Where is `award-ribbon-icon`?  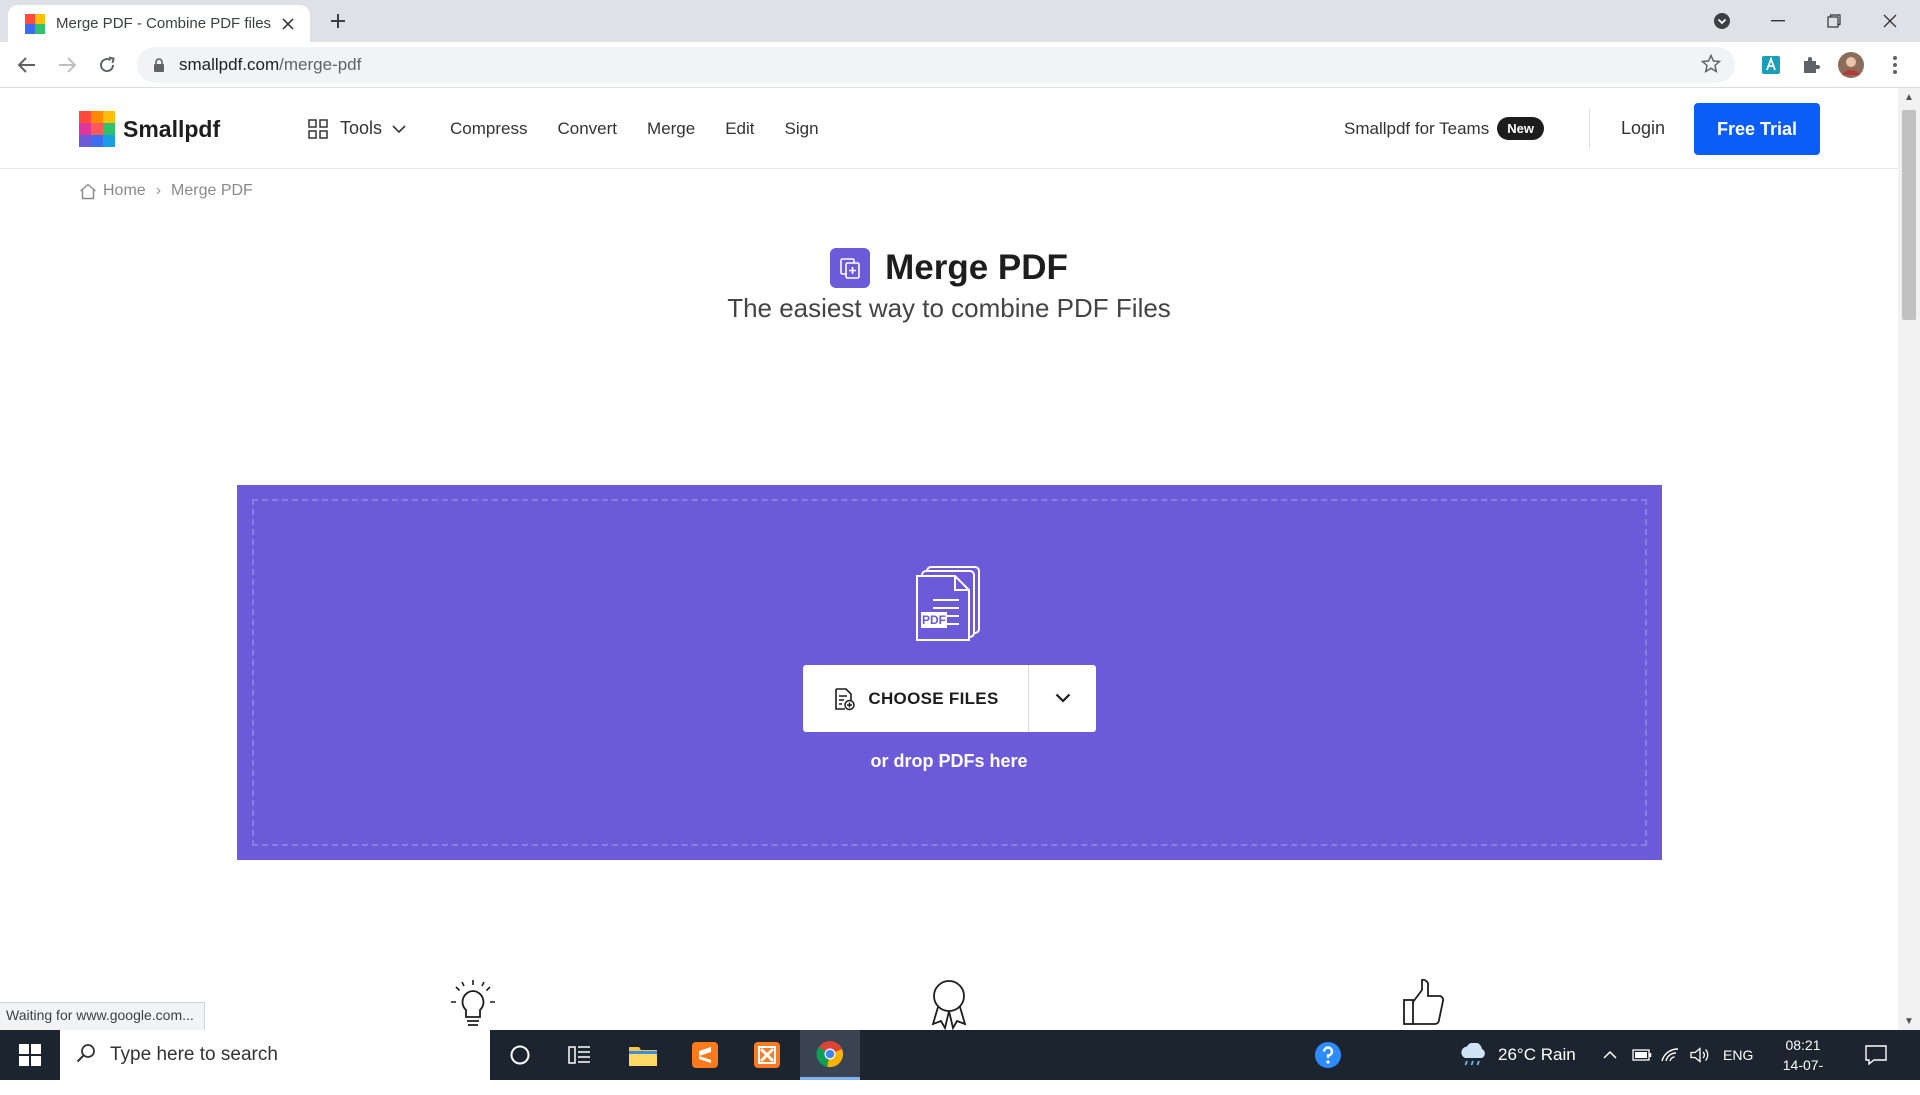
award-ribbon-icon is located at coordinates (949, 1004).